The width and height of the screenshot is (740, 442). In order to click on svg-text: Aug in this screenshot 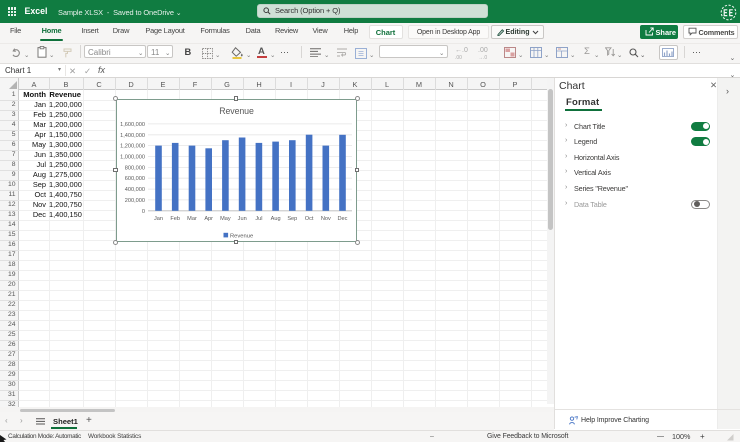, I will do `click(275, 218)`.